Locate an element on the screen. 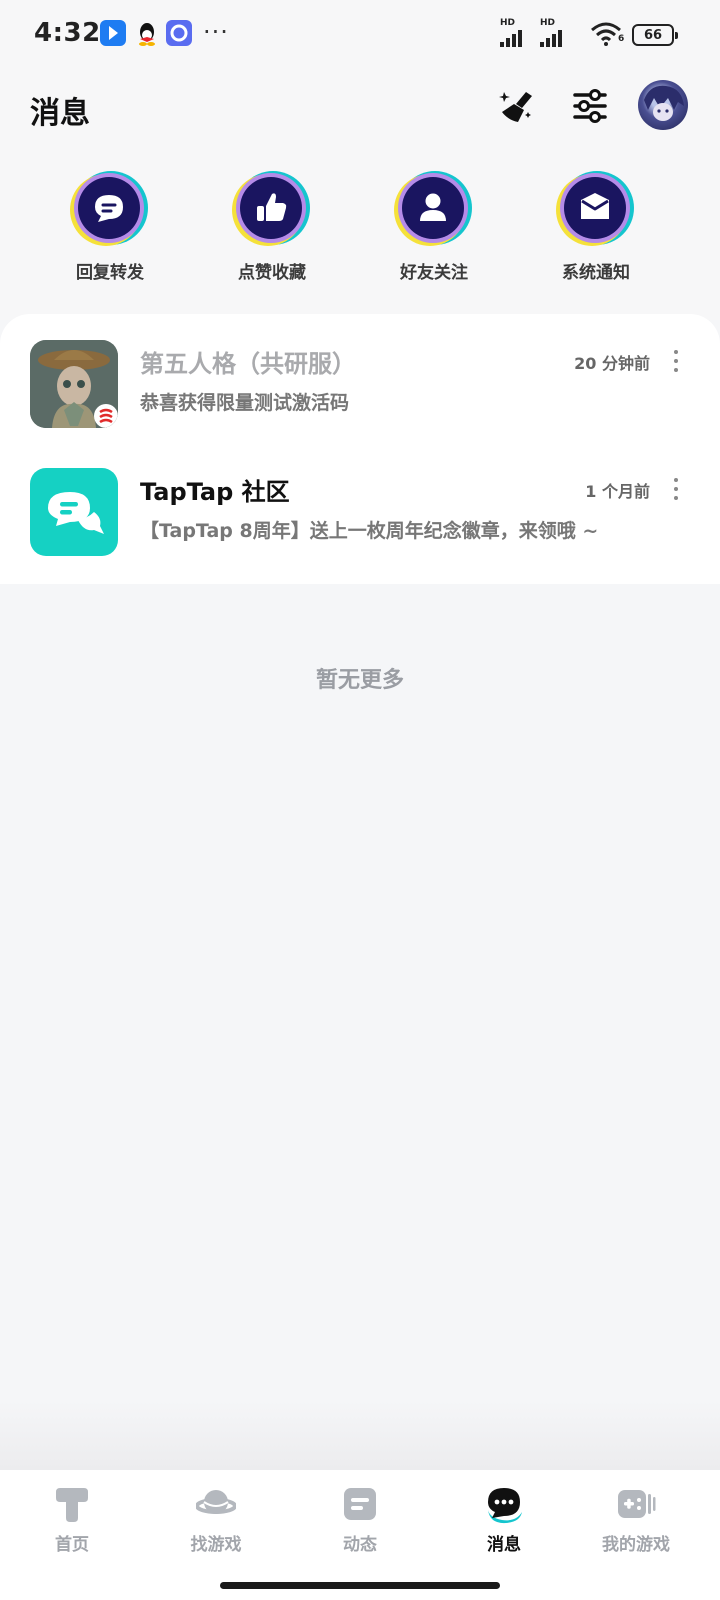  bottom-navigation: 首页 找游戏 动态 消息 我的游戏 is located at coordinates (360, 1535).